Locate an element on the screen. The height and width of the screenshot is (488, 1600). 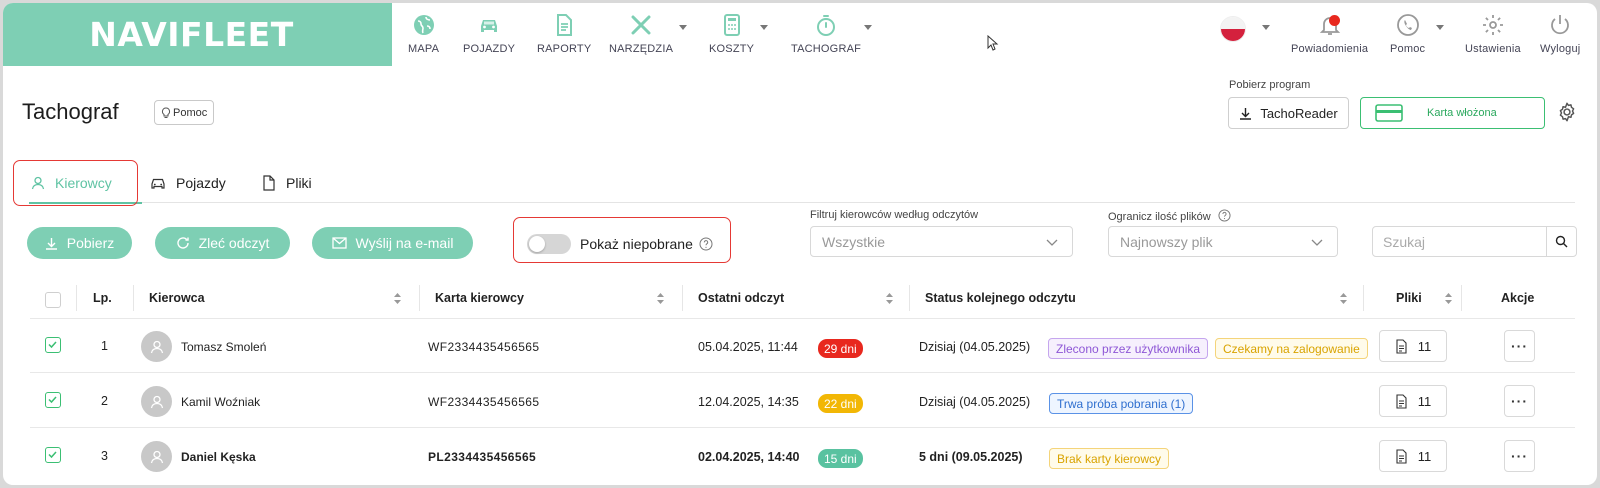
col-odczyt: Ostatni odczyt is located at coordinates (741, 298).